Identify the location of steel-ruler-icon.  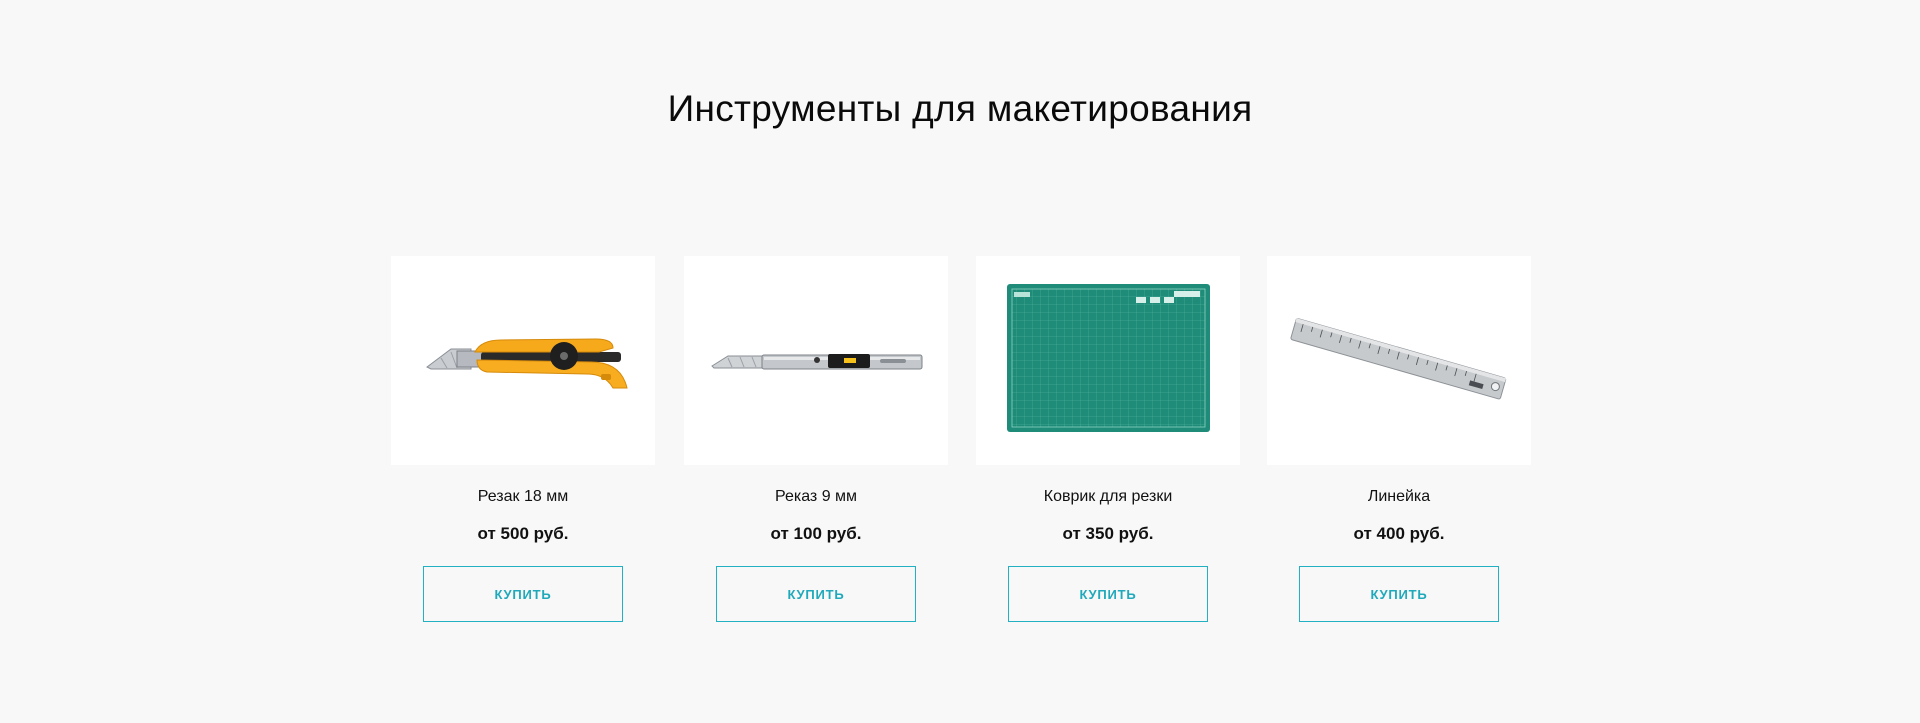
(1398, 359).